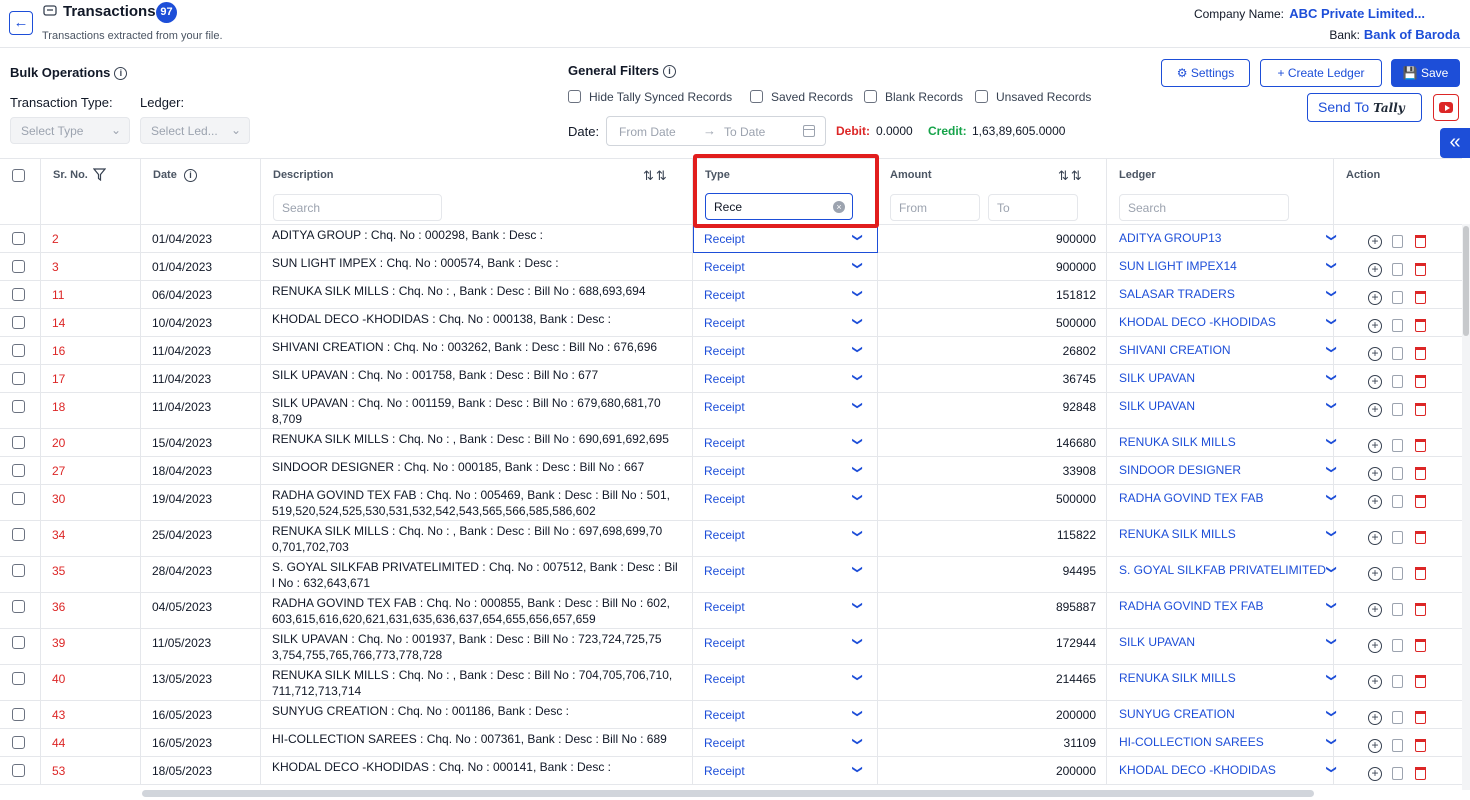 The image size is (1470, 800). What do you see at coordinates (1191, 498) in the screenshot?
I see `row-ledger-select: RADHA GOVIND TEX FAB` at bounding box center [1191, 498].